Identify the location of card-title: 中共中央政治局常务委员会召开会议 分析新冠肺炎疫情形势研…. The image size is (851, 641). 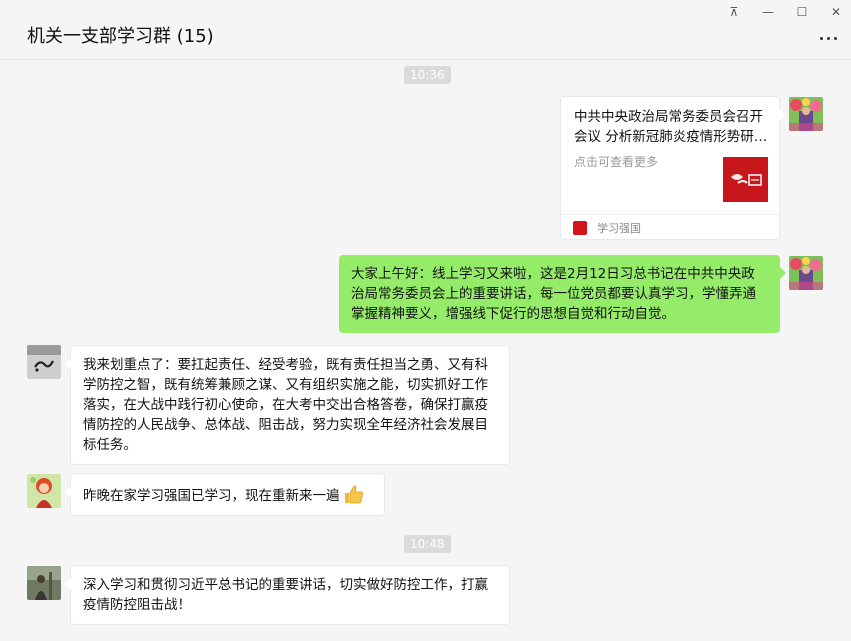
(671, 127).